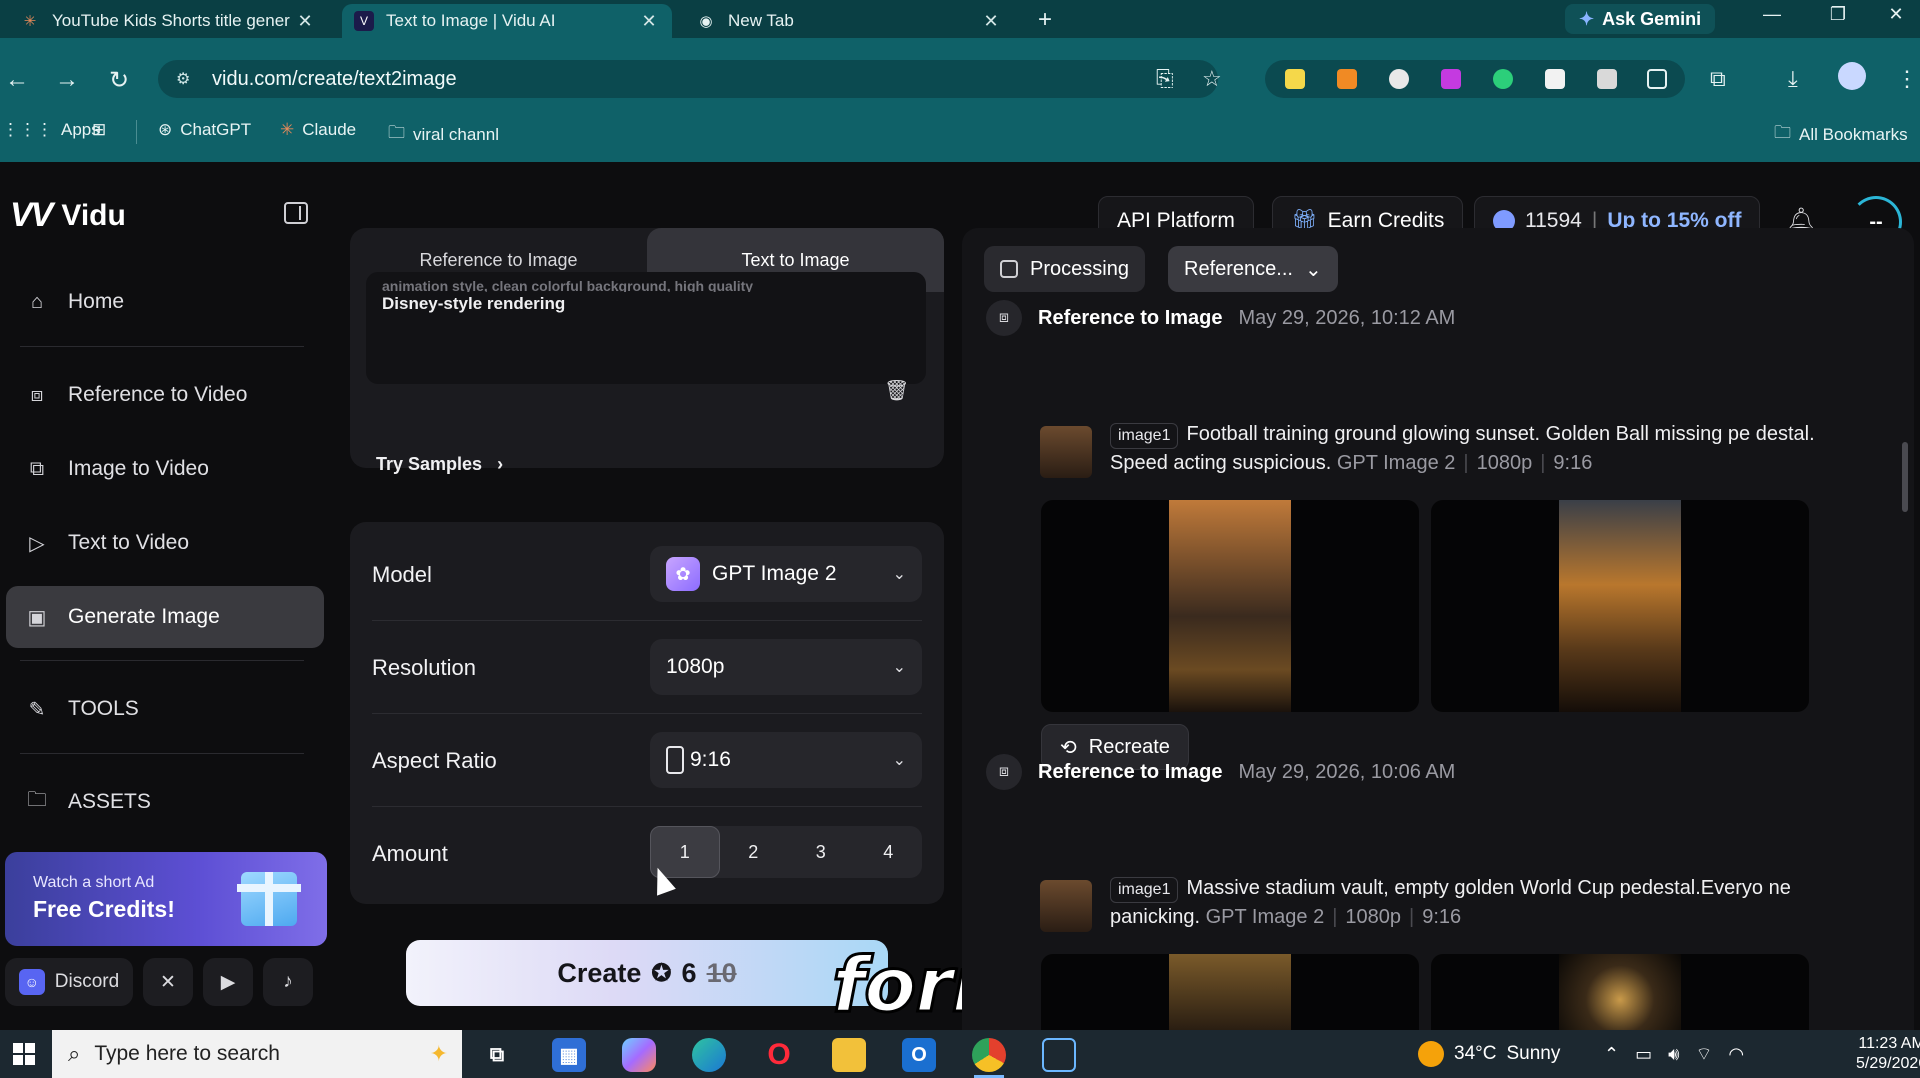  Describe the element at coordinates (786, 574) in the screenshot. I see `model-select: ✿ GPT Image 2 ⌄` at that location.